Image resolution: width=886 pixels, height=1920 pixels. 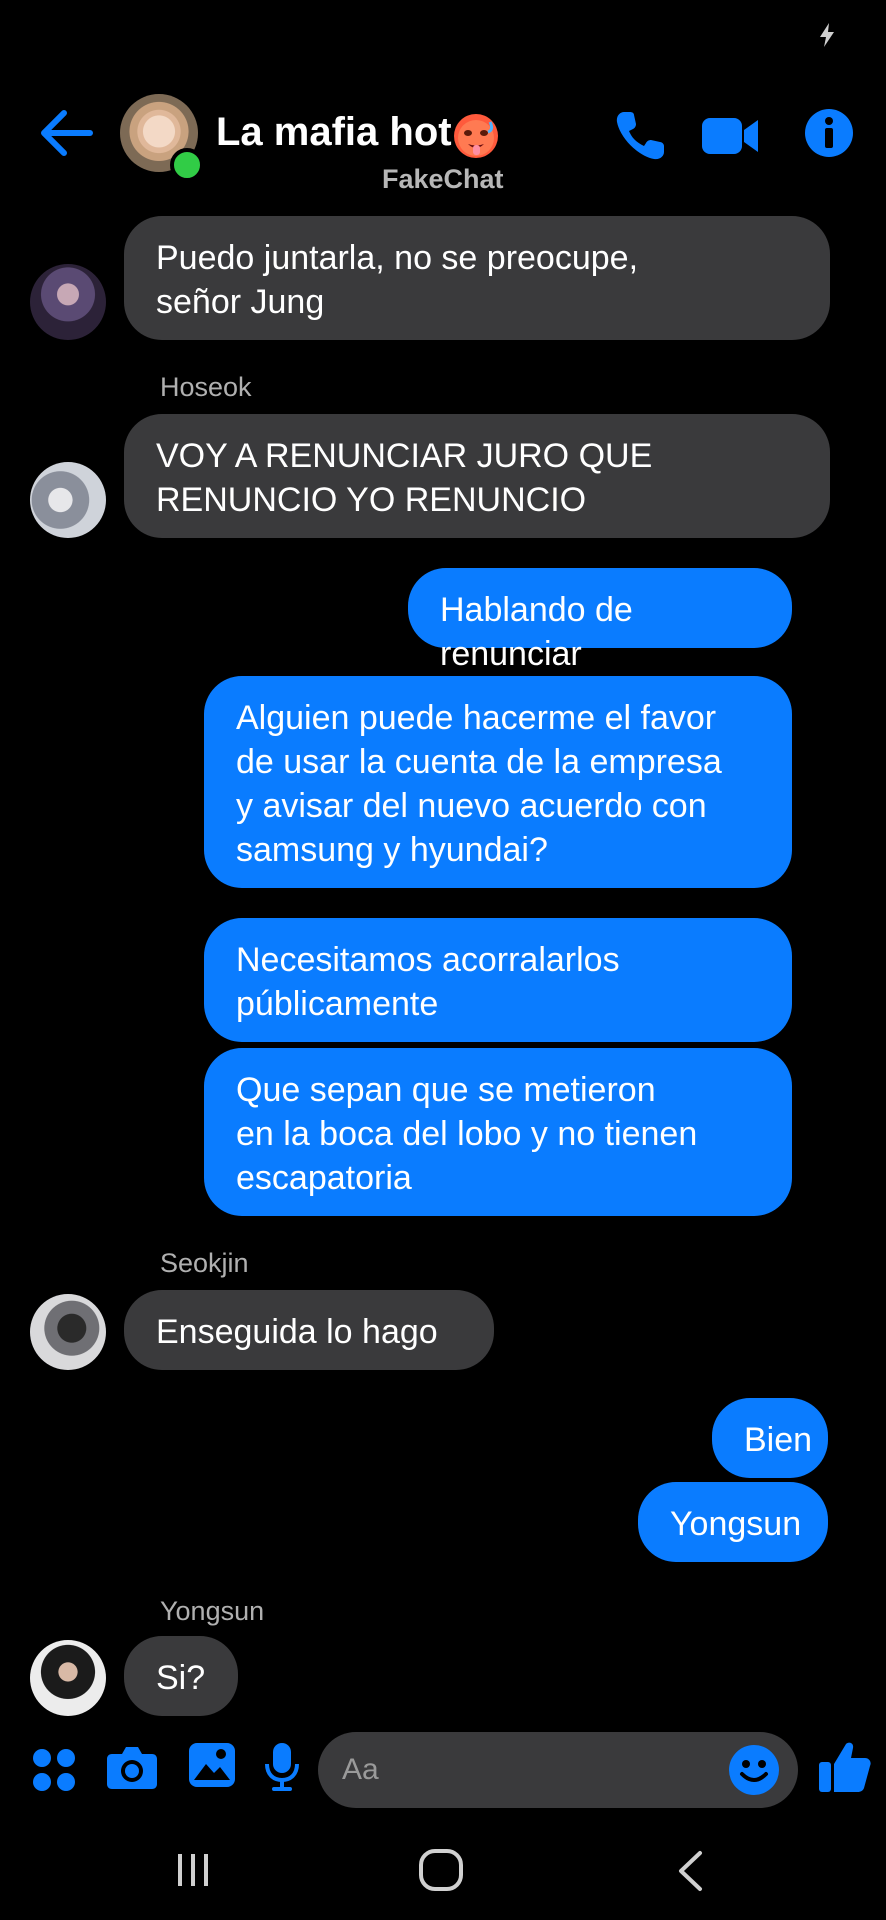 What do you see at coordinates (309, 1330) in the screenshot?
I see `incoming-message-bubble: Enseguida lo hago` at bounding box center [309, 1330].